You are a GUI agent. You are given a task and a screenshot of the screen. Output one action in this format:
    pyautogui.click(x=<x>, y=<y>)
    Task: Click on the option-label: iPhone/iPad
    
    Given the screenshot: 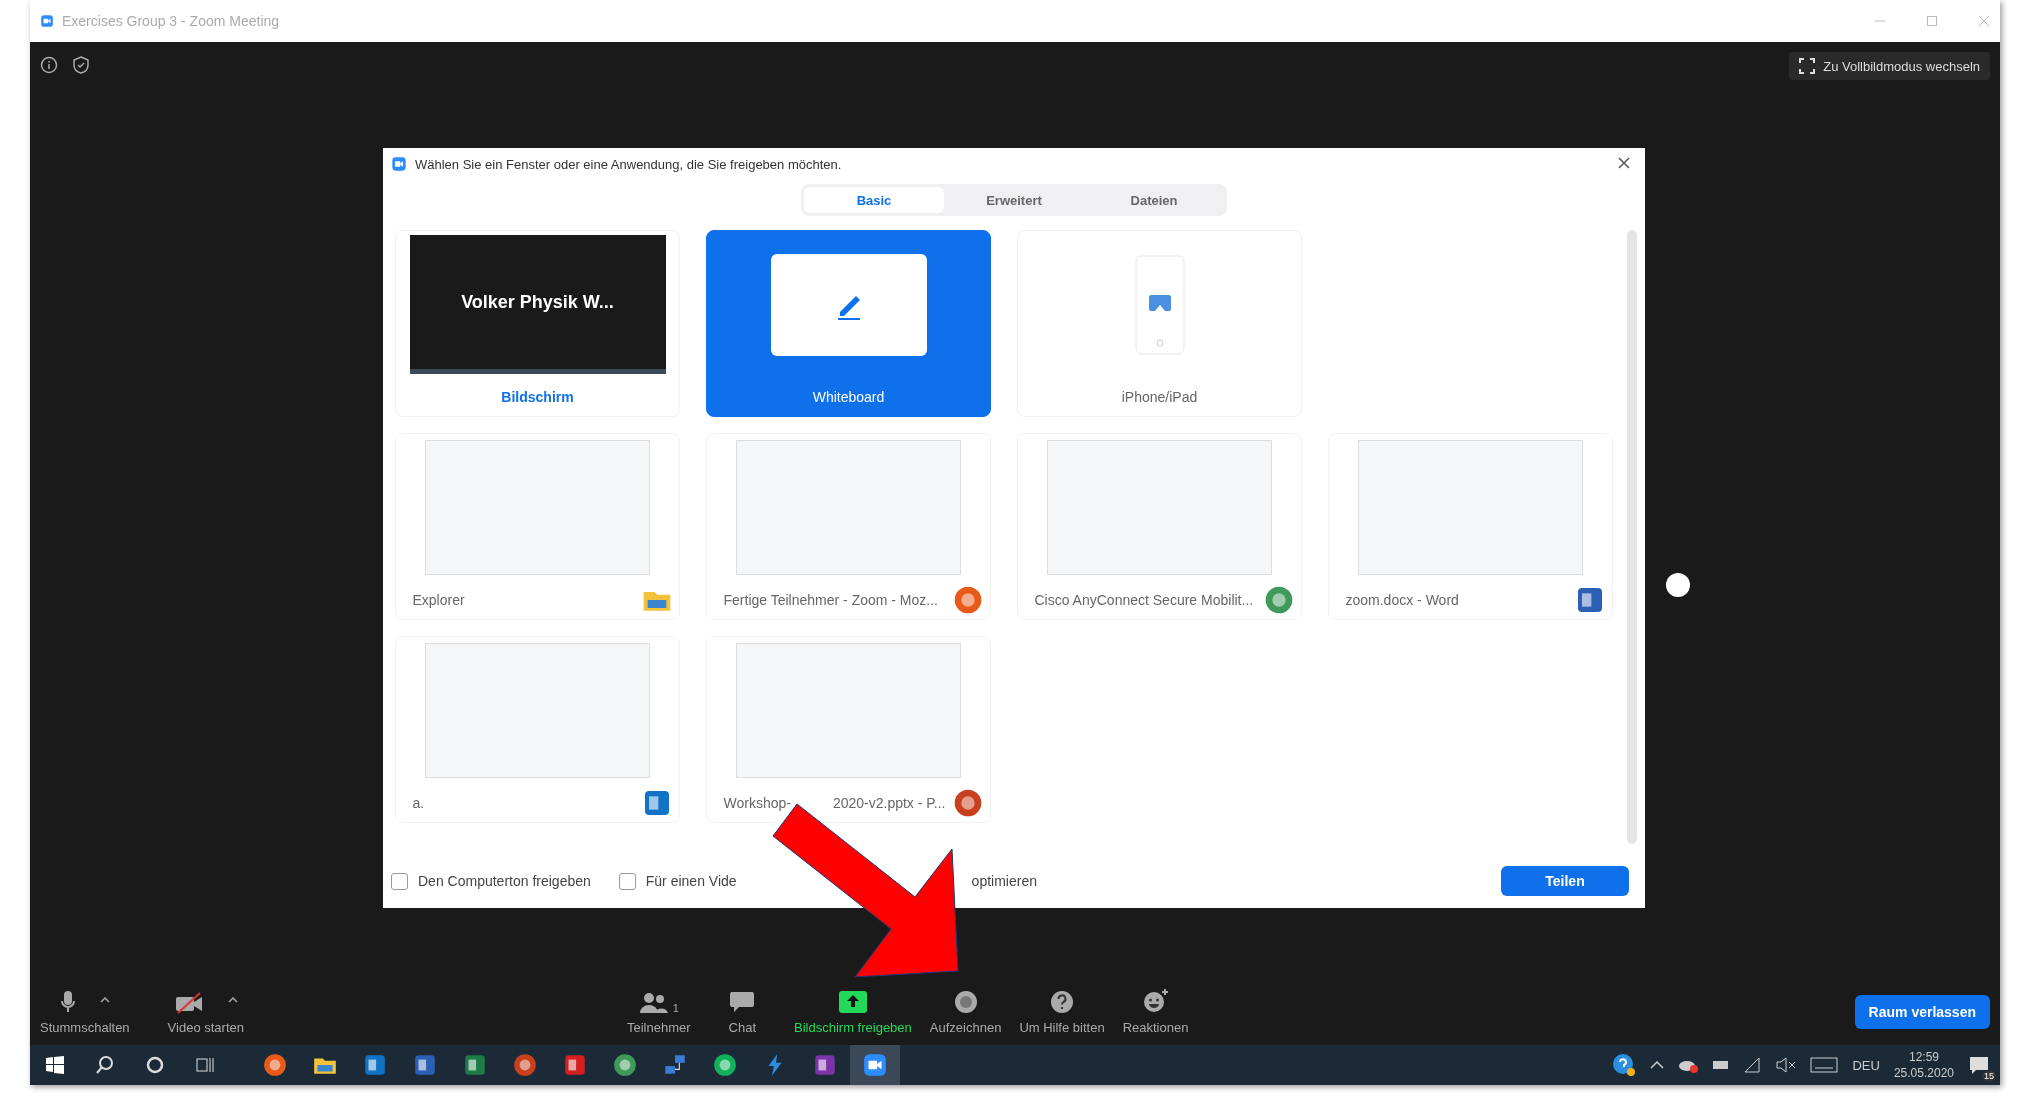 What is the action you would take?
    pyautogui.click(x=1159, y=397)
    